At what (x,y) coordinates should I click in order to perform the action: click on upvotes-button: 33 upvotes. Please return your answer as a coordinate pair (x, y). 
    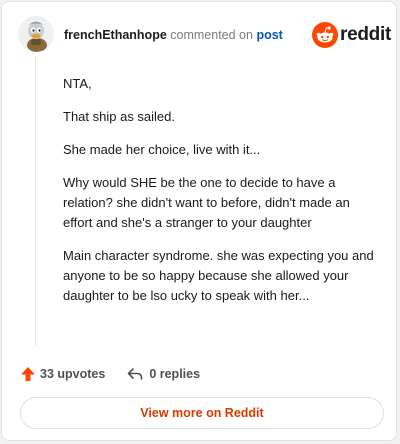
    Looking at the image, I should click on (62, 374).